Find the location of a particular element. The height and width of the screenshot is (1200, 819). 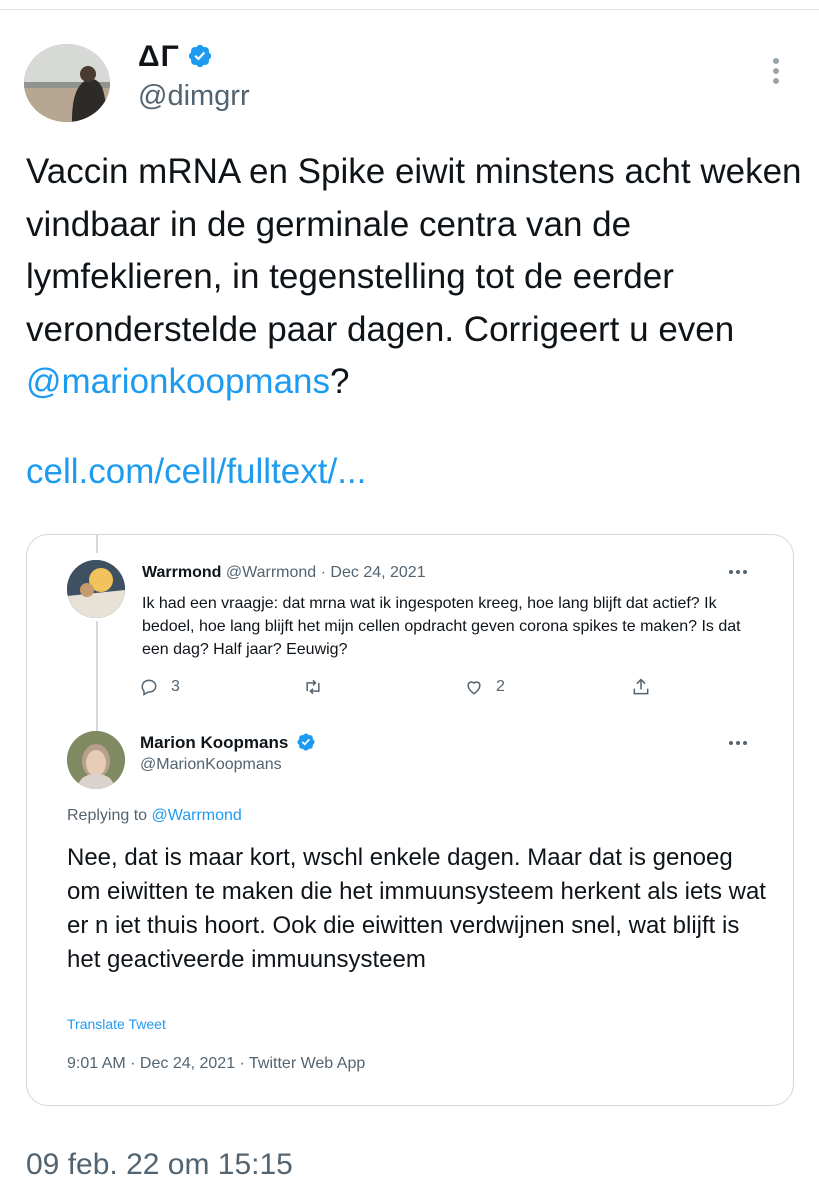

author-name: ΔΓ is located at coordinates (159, 57).